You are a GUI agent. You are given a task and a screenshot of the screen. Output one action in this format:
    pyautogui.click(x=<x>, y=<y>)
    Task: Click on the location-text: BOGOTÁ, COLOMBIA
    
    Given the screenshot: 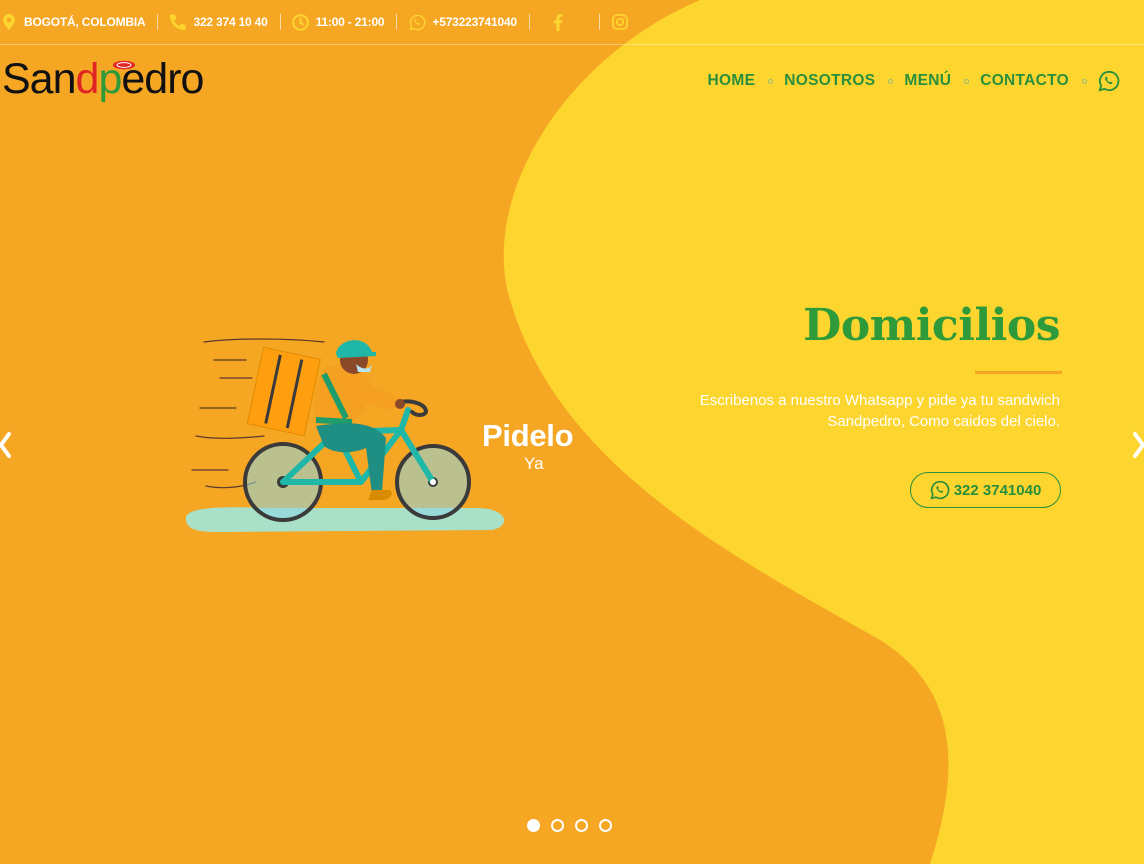 What is the action you would take?
    pyautogui.click(x=85, y=22)
    